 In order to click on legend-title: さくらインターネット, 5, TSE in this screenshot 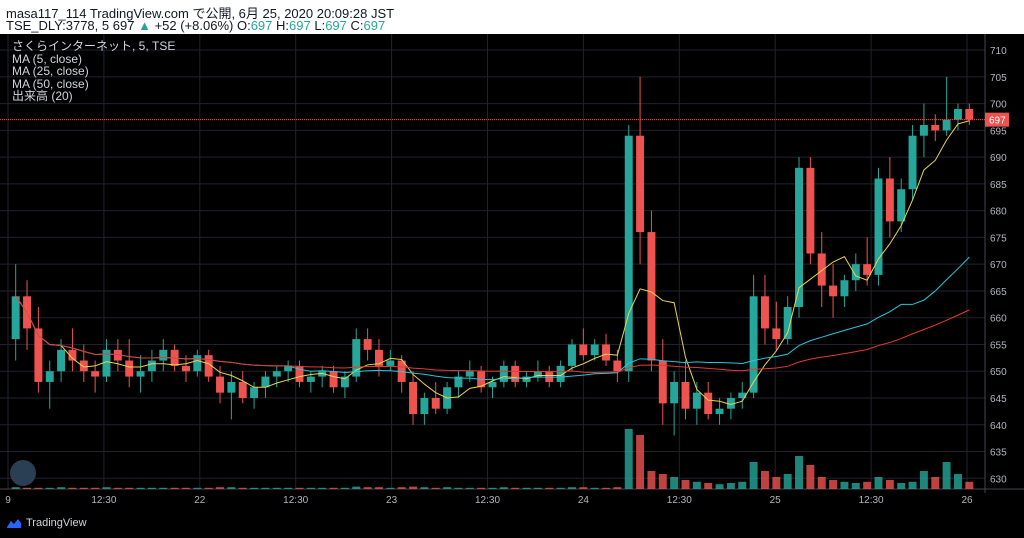, I will do `click(93, 46)`.